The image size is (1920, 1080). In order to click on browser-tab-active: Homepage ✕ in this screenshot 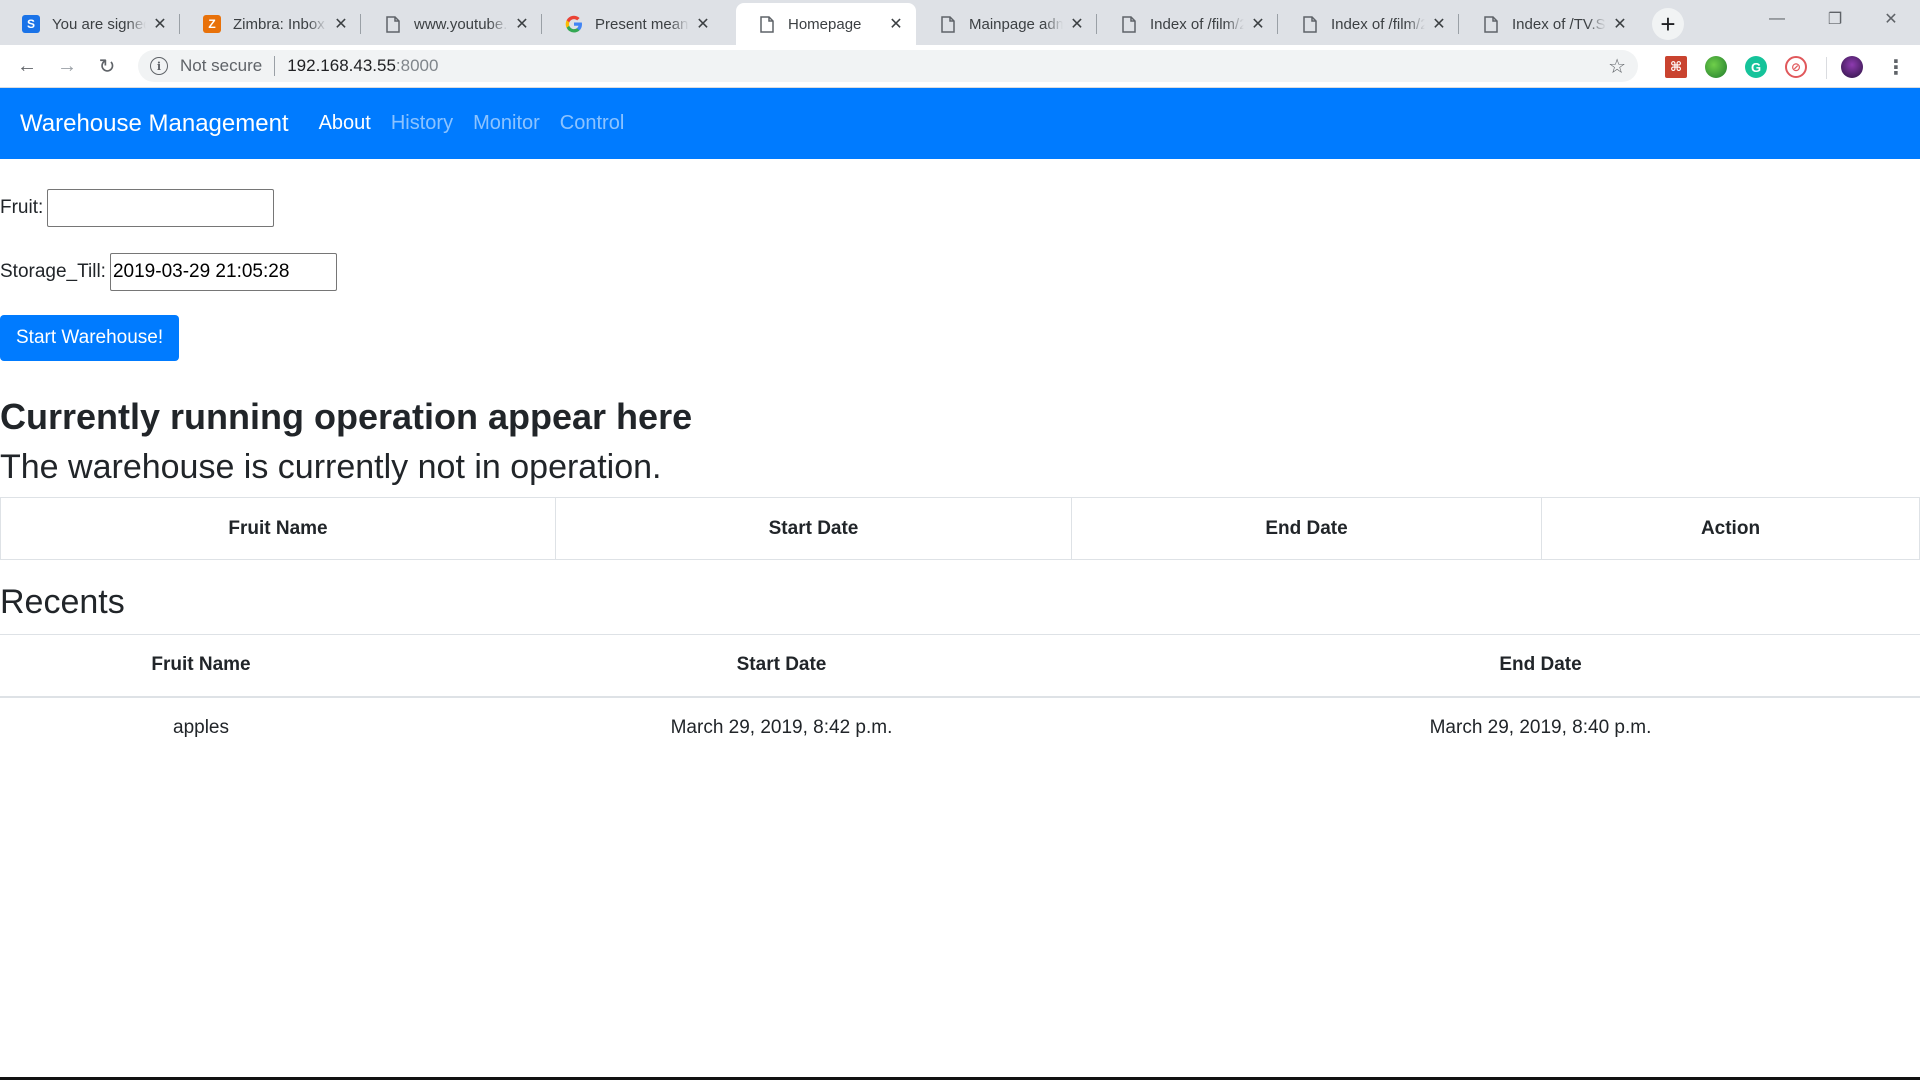, I will do `click(826, 24)`.